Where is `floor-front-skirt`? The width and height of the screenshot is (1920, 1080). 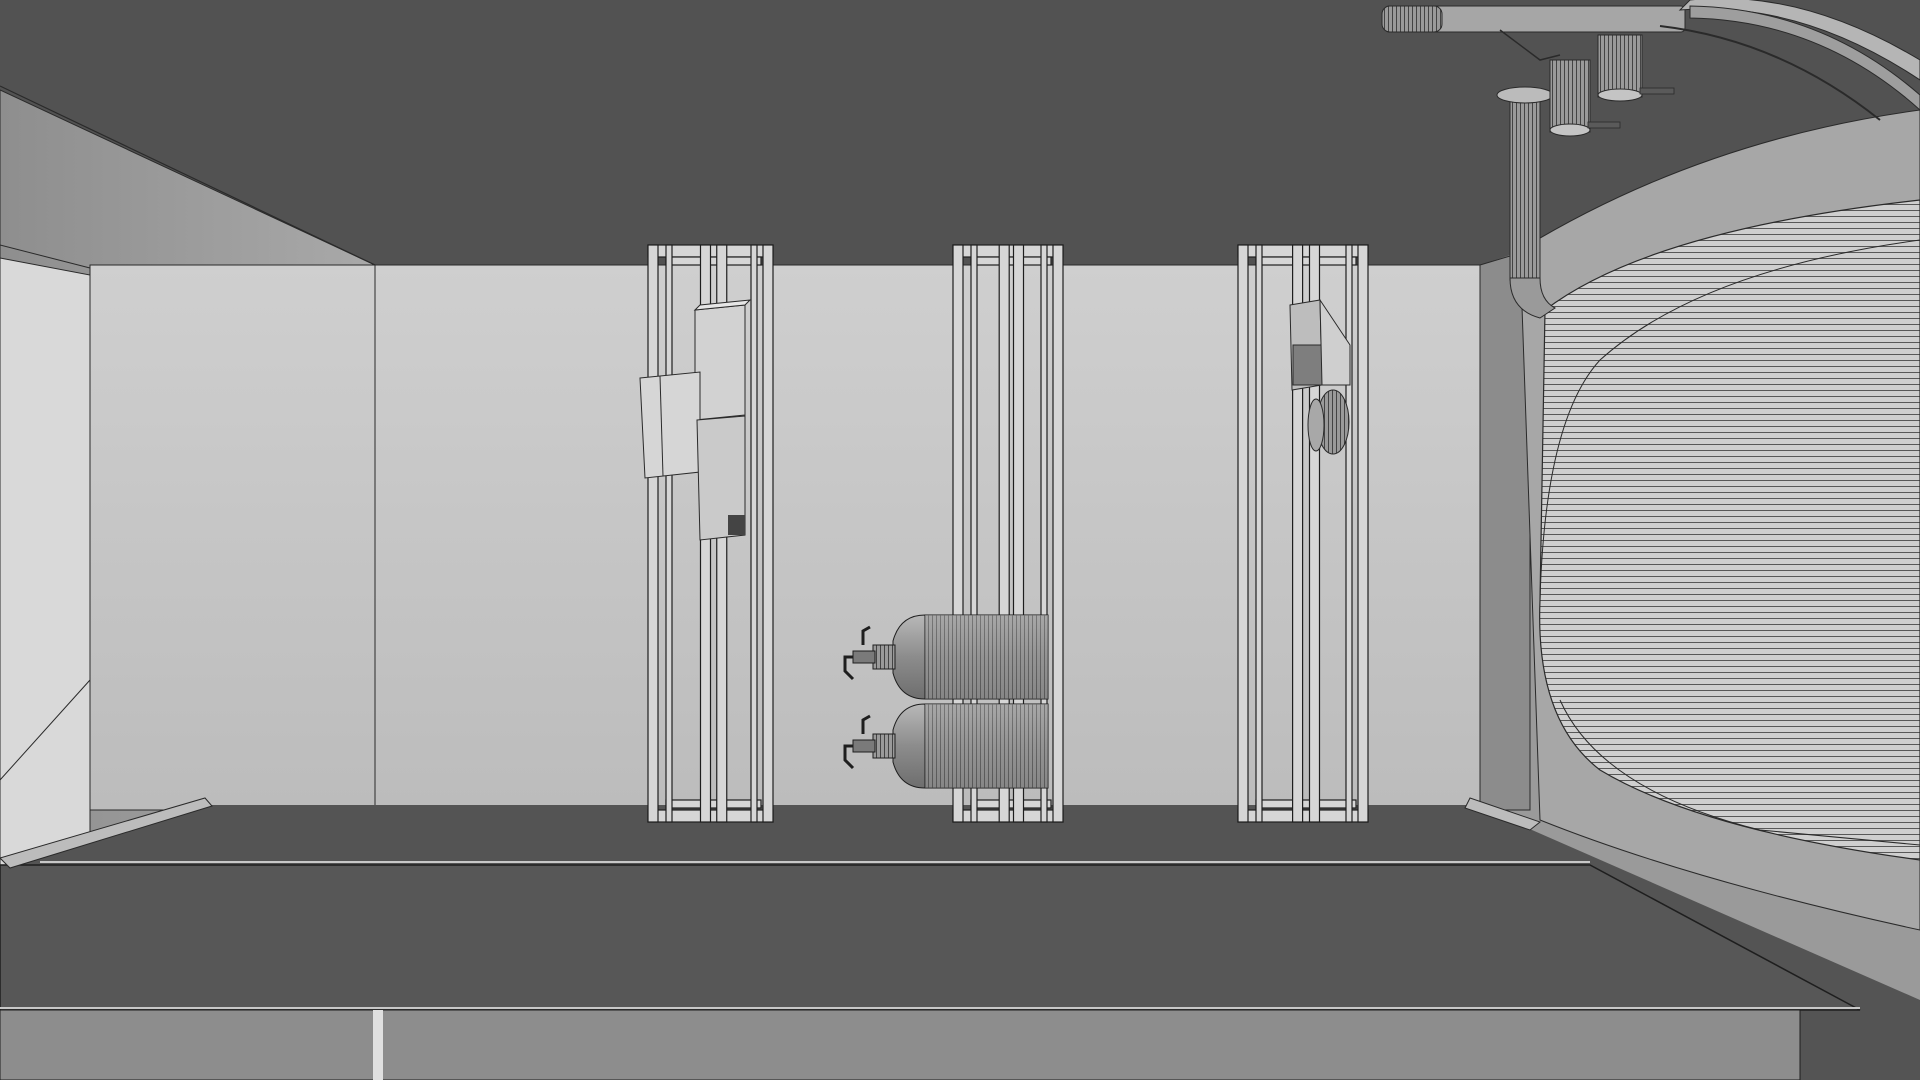 floor-front-skirt is located at coordinates (900, 1044).